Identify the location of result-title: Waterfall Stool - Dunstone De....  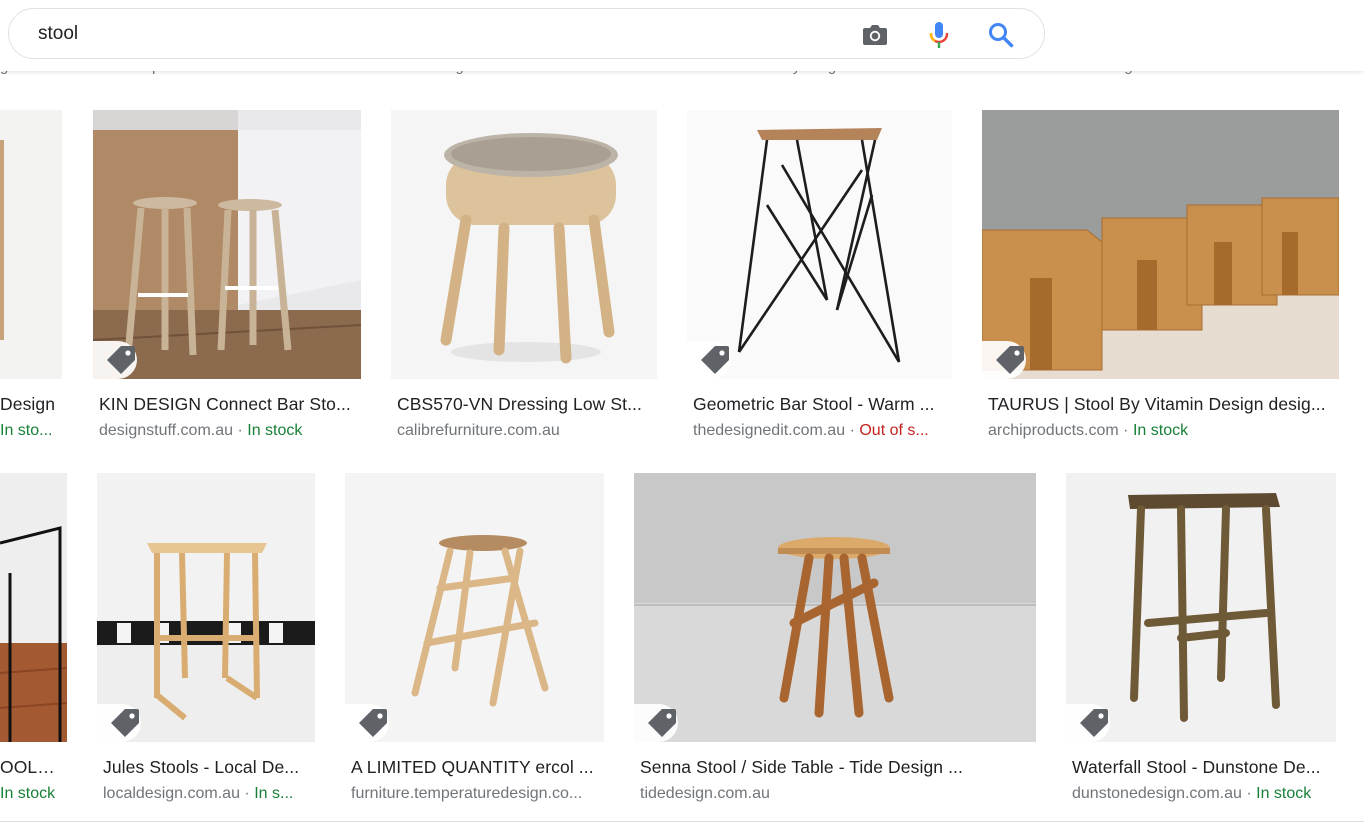
(1203, 767).